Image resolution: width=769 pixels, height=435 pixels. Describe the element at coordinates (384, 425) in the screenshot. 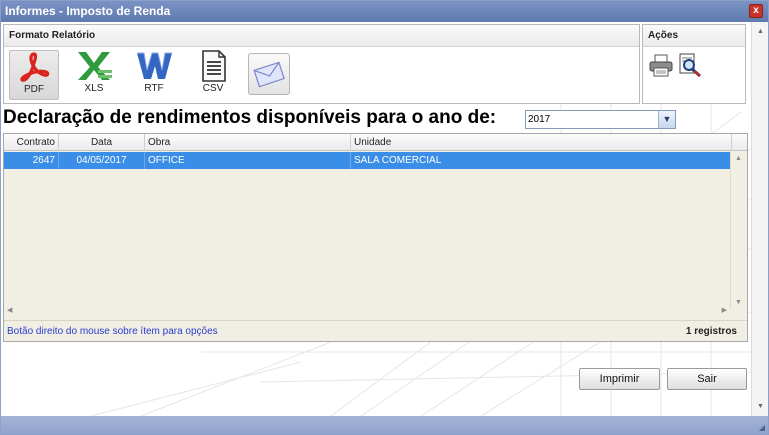

I see `status-bar: ◢` at that location.